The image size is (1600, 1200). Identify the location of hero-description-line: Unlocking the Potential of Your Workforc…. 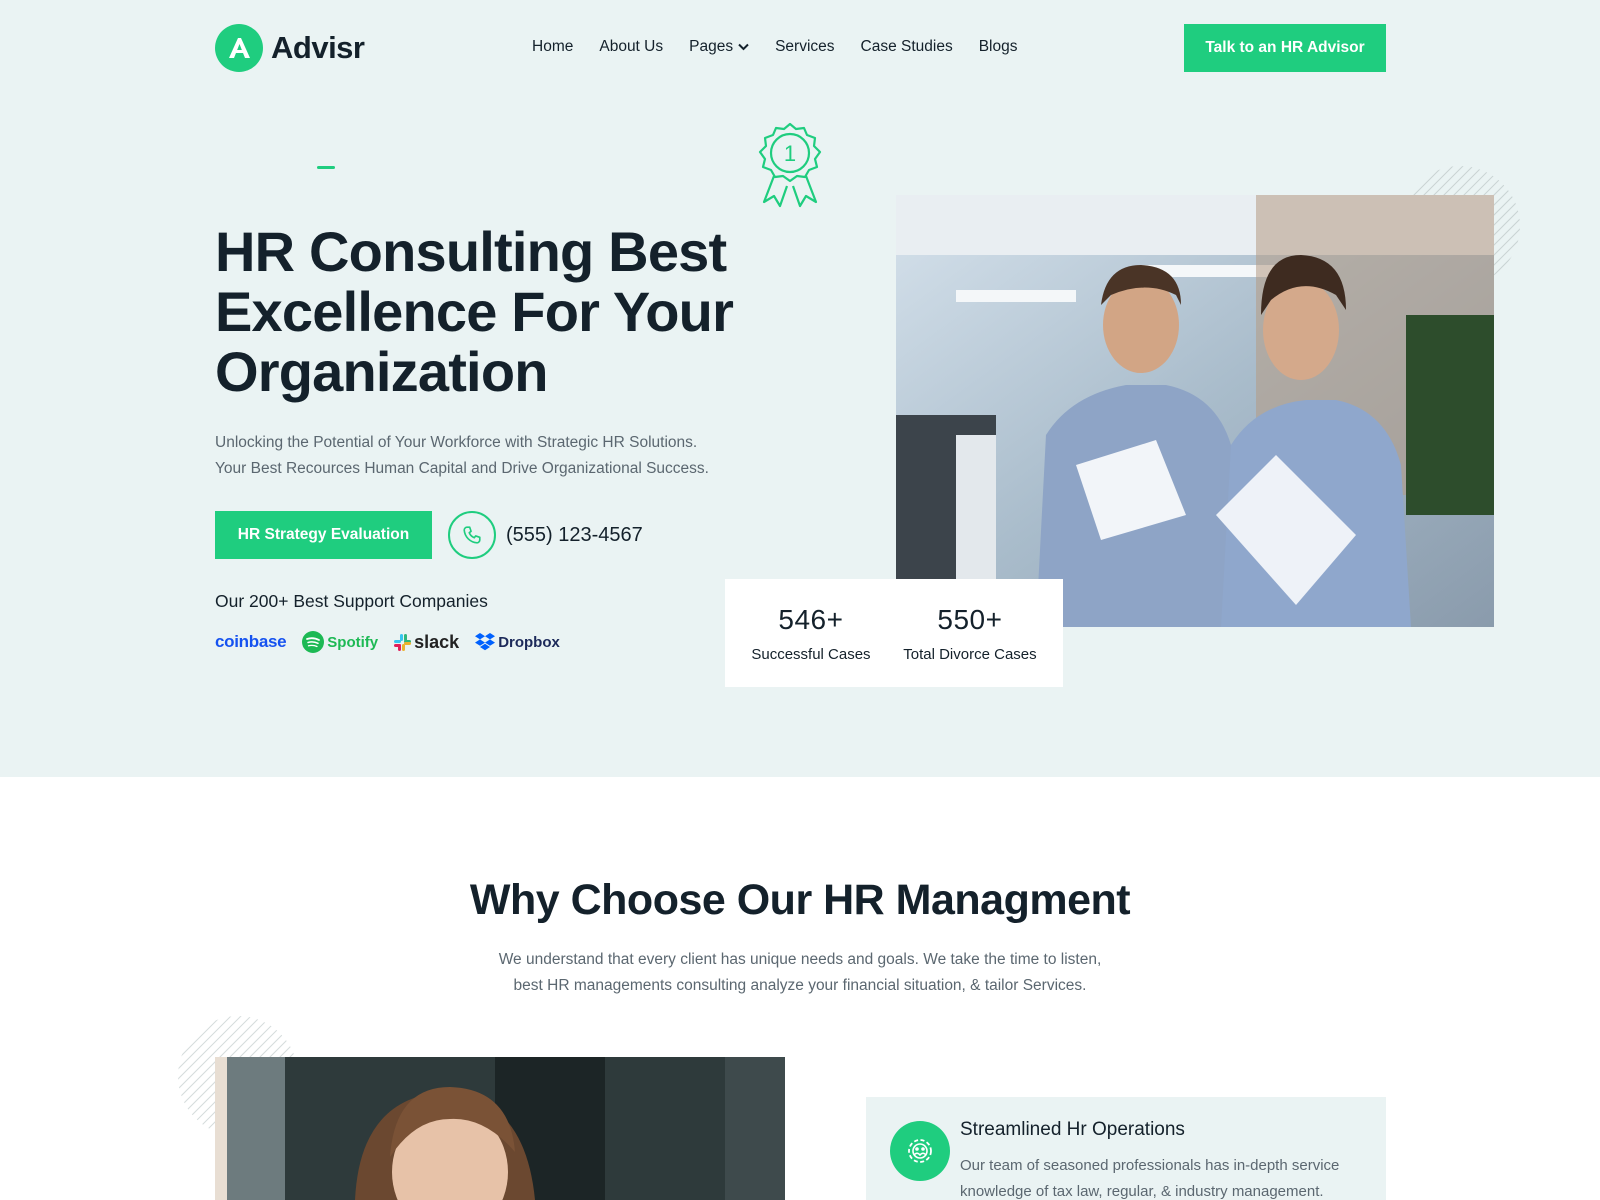
(456, 442).